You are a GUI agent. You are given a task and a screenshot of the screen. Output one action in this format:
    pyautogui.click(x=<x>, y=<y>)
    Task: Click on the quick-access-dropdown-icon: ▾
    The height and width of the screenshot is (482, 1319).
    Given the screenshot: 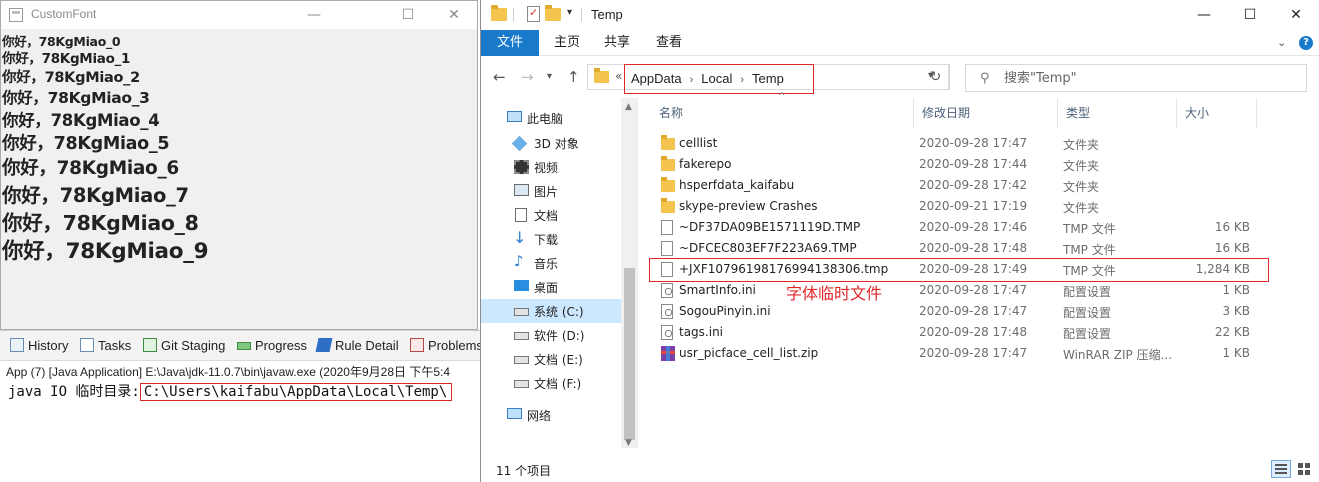 What is the action you would take?
    pyautogui.click(x=569, y=12)
    